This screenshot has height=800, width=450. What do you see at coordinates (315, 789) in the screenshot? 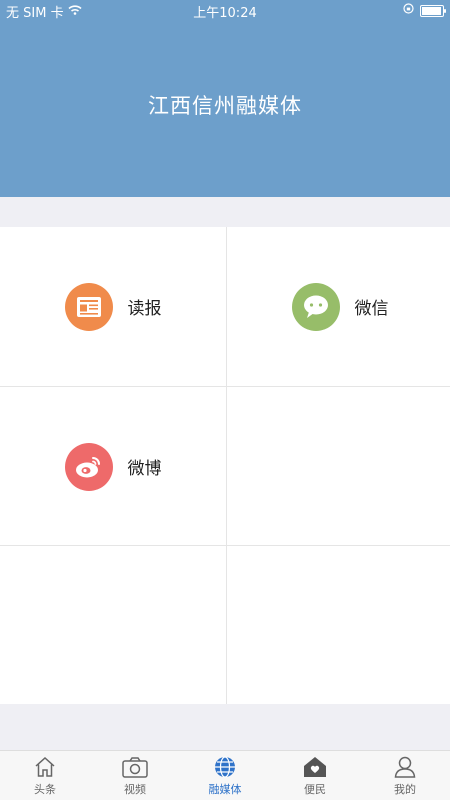
I see `tab-label: 便民` at bounding box center [315, 789].